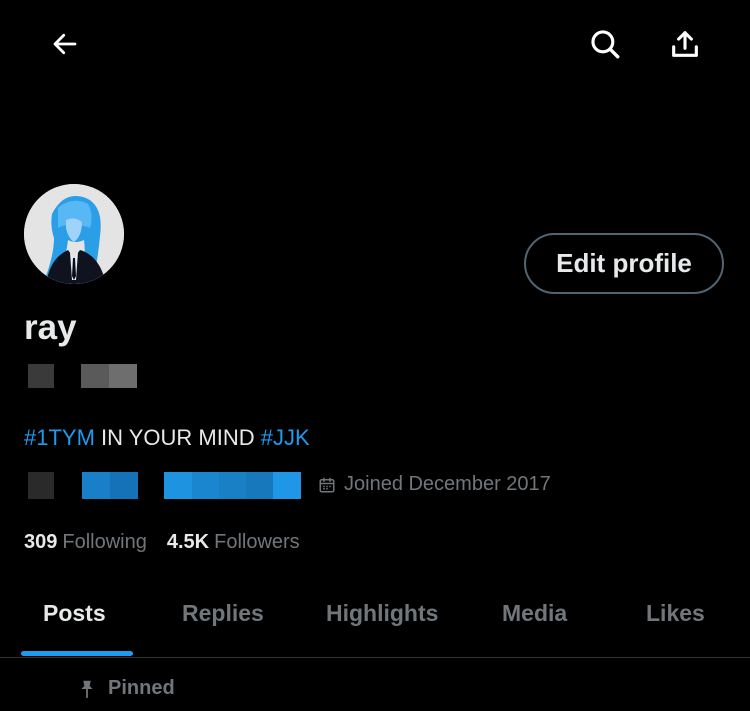 This screenshot has width=750, height=711. I want to click on bio-hashtag-jjk: #JJK, so click(285, 437).